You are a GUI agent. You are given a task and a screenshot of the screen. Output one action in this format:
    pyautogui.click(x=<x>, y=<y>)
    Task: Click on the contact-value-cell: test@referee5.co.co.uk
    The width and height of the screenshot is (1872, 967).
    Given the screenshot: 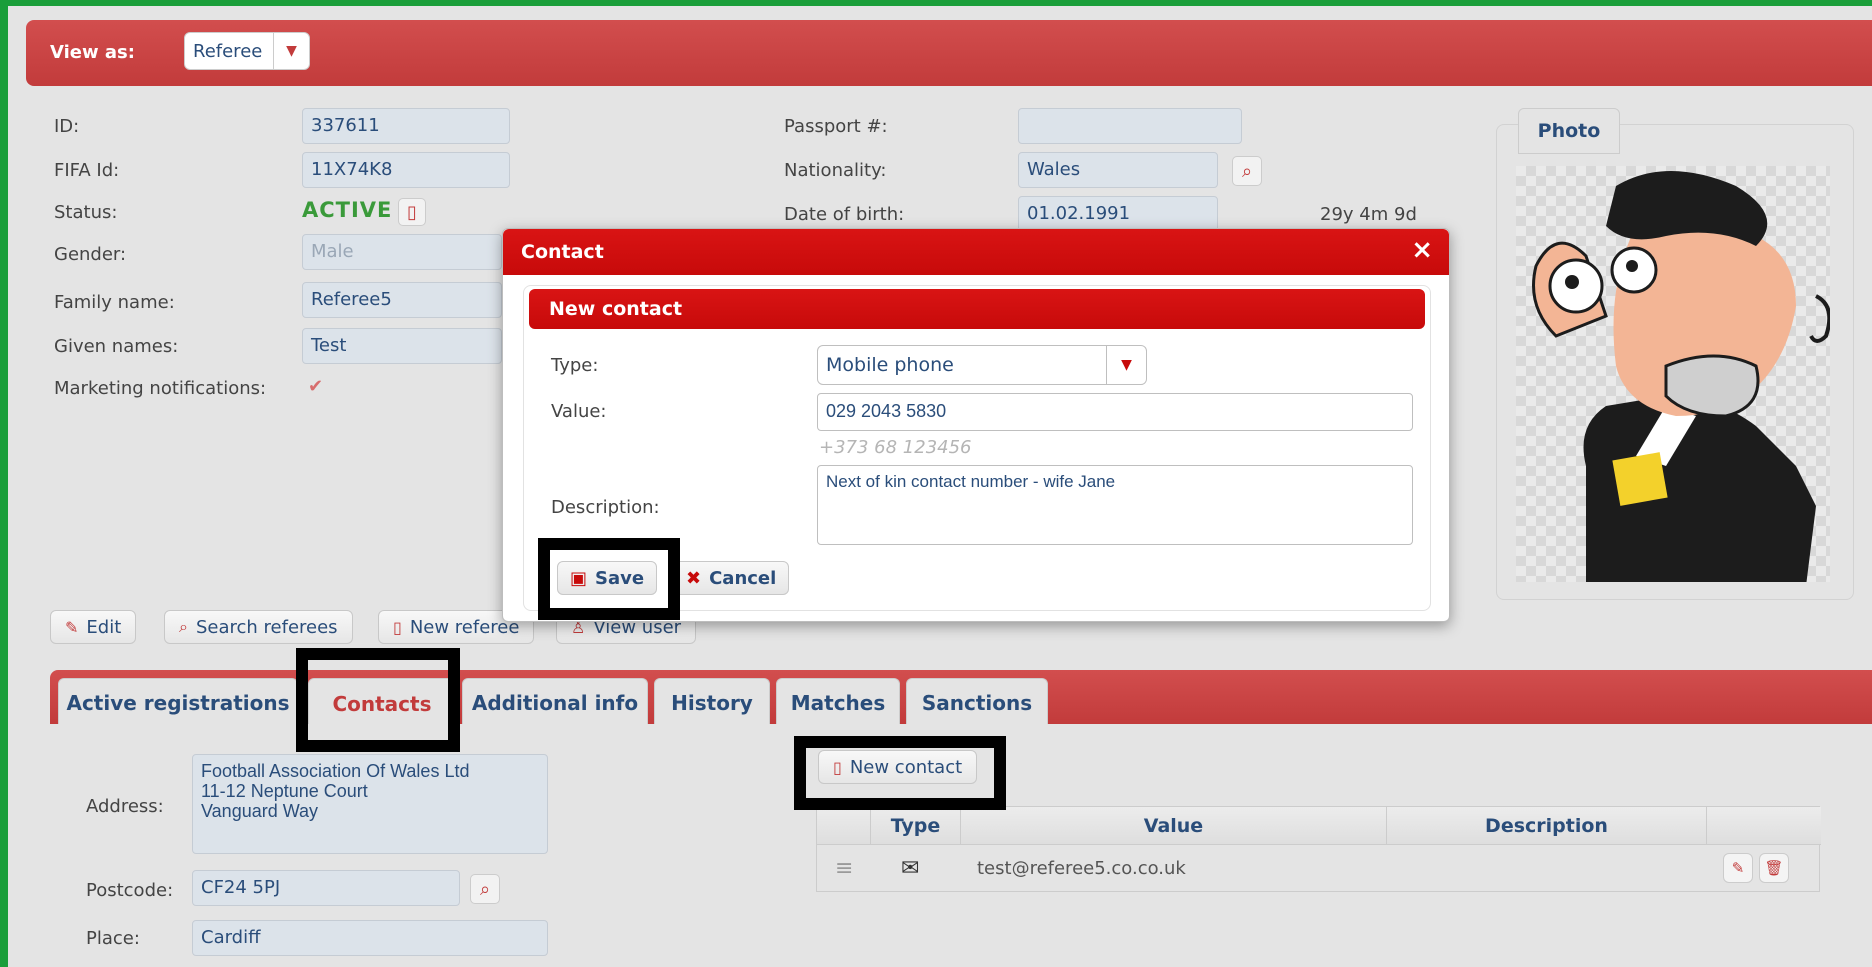 What is the action you would take?
    pyautogui.click(x=1081, y=868)
    